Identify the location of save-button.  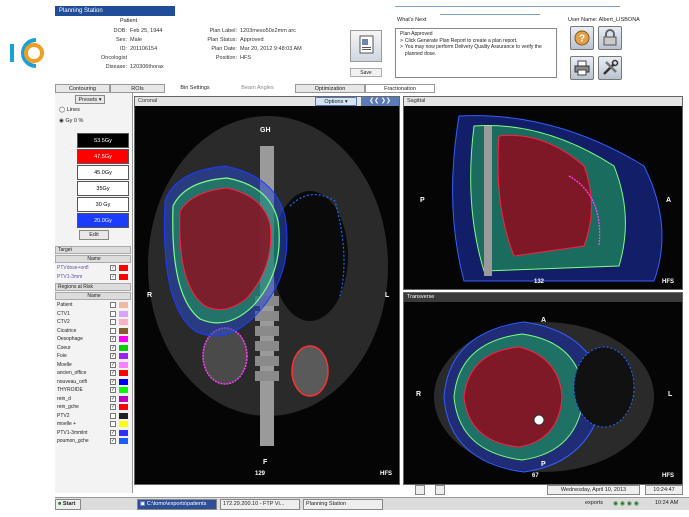
(366, 46).